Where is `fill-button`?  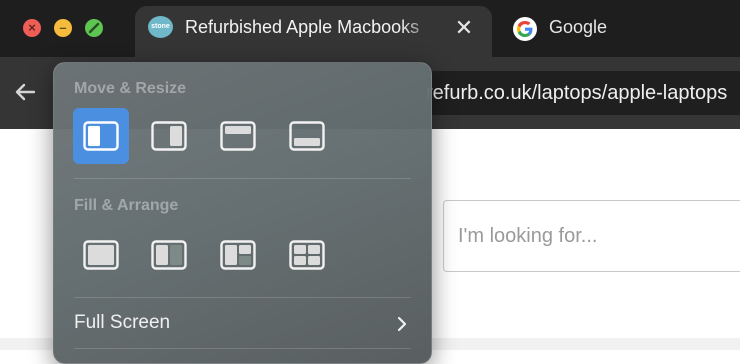 fill-button is located at coordinates (101, 255).